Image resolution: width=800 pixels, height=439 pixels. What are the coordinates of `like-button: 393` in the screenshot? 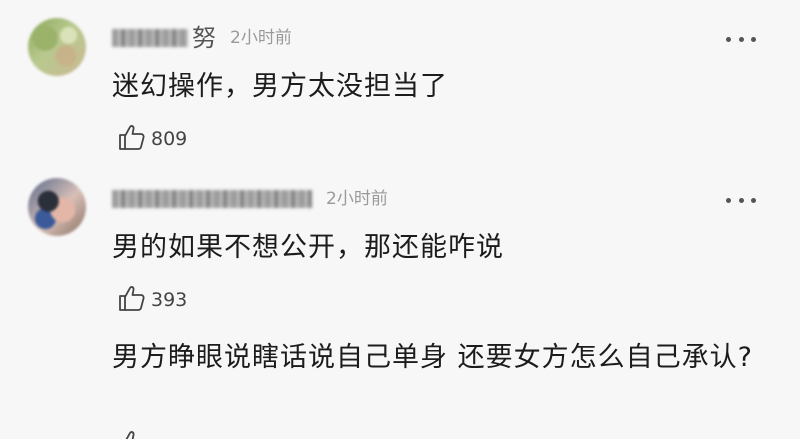 It's located at (152, 300).